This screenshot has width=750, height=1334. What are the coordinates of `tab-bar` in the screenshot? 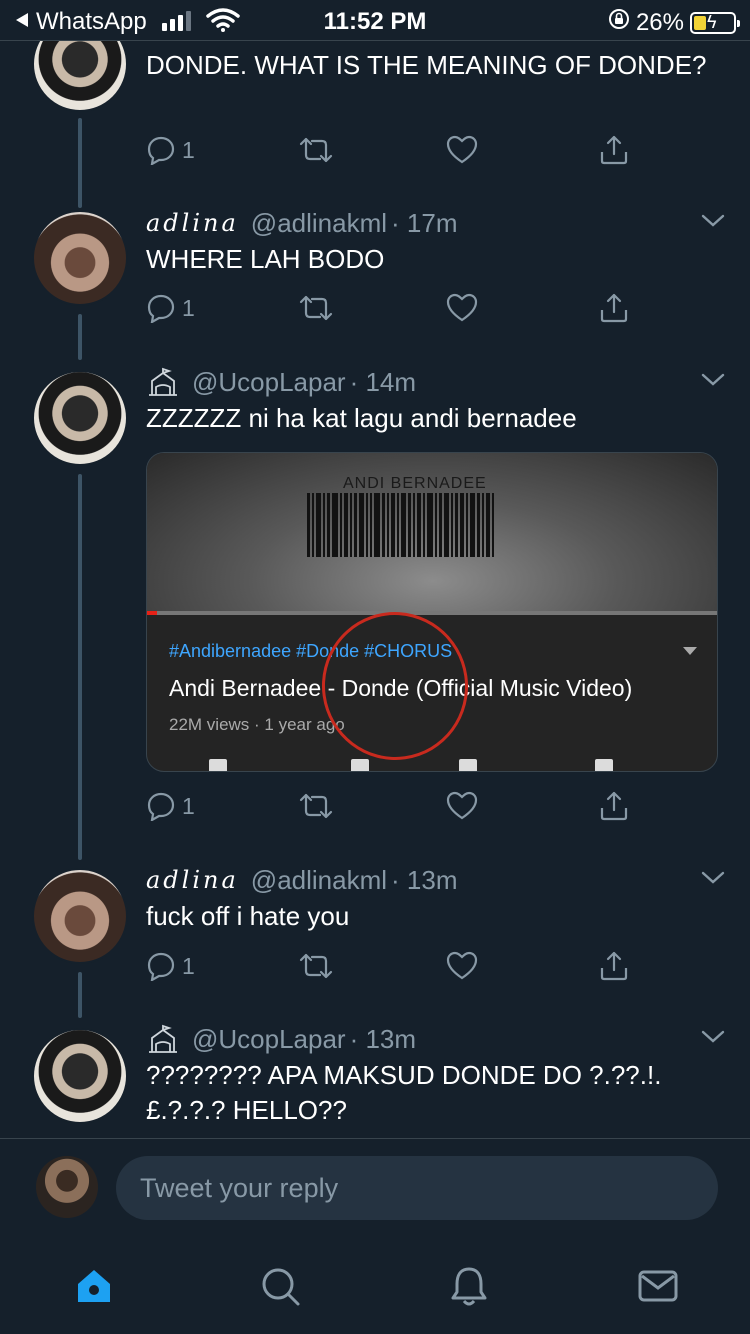 It's located at (375, 1292).